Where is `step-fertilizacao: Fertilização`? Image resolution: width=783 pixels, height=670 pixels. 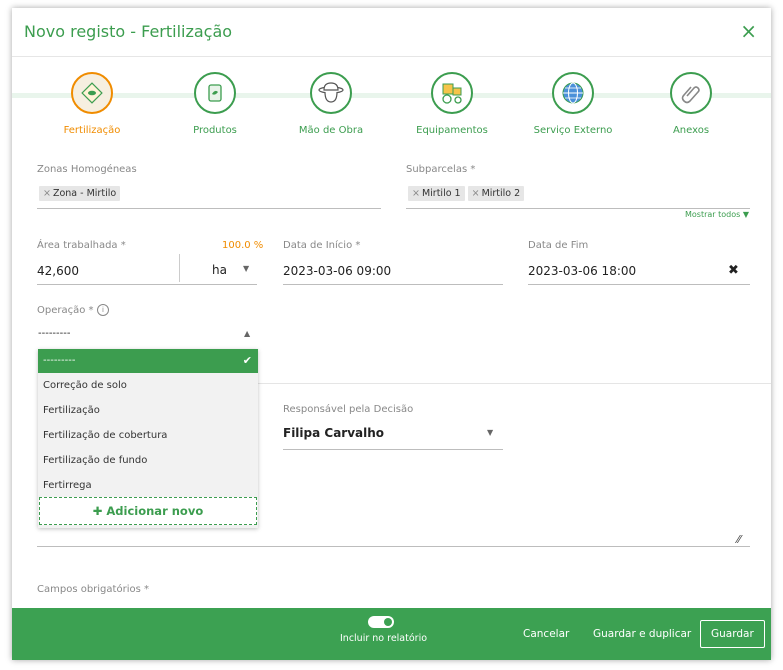 step-fertilizacao: Fertilização is located at coordinates (92, 104).